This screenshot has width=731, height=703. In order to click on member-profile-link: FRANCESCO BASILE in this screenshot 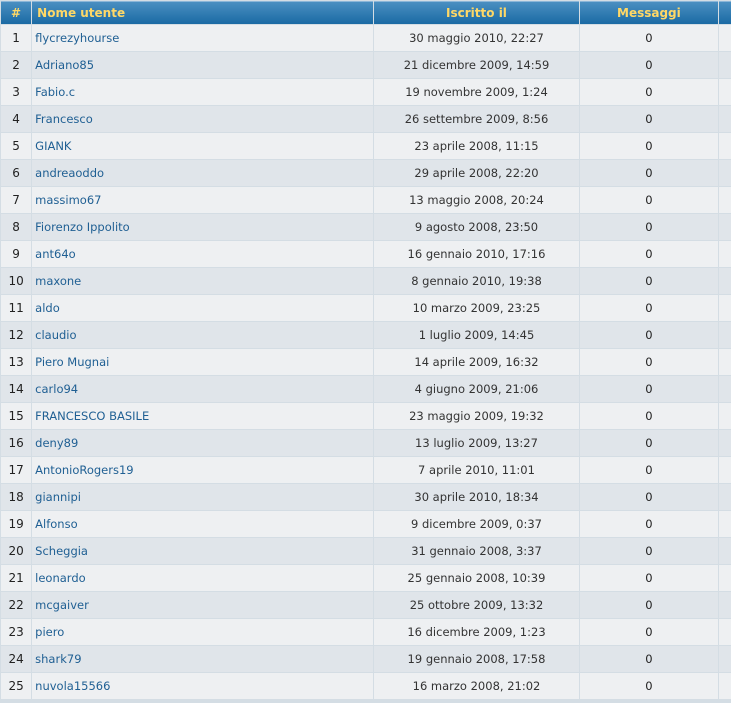, I will do `click(92, 416)`.